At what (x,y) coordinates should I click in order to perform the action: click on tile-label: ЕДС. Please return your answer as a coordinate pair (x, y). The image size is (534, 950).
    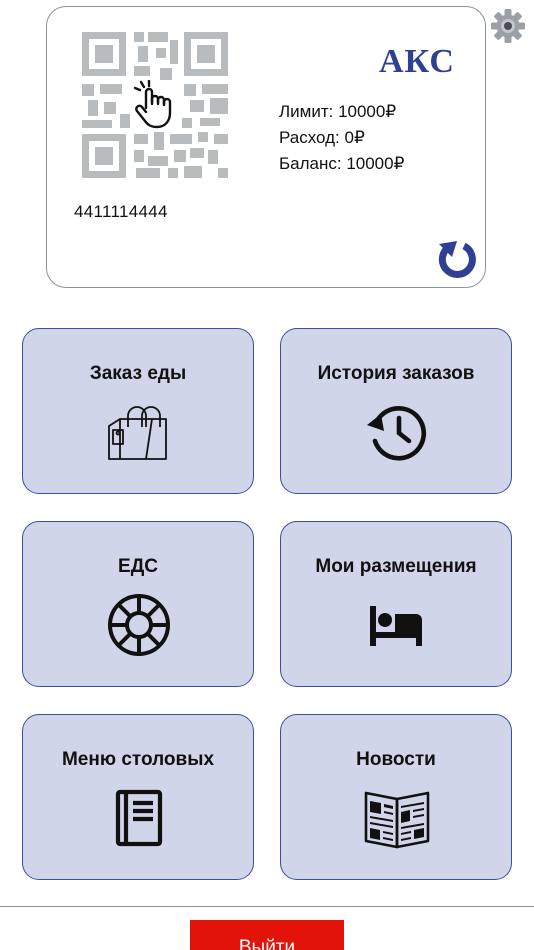
    Looking at the image, I should click on (138, 566).